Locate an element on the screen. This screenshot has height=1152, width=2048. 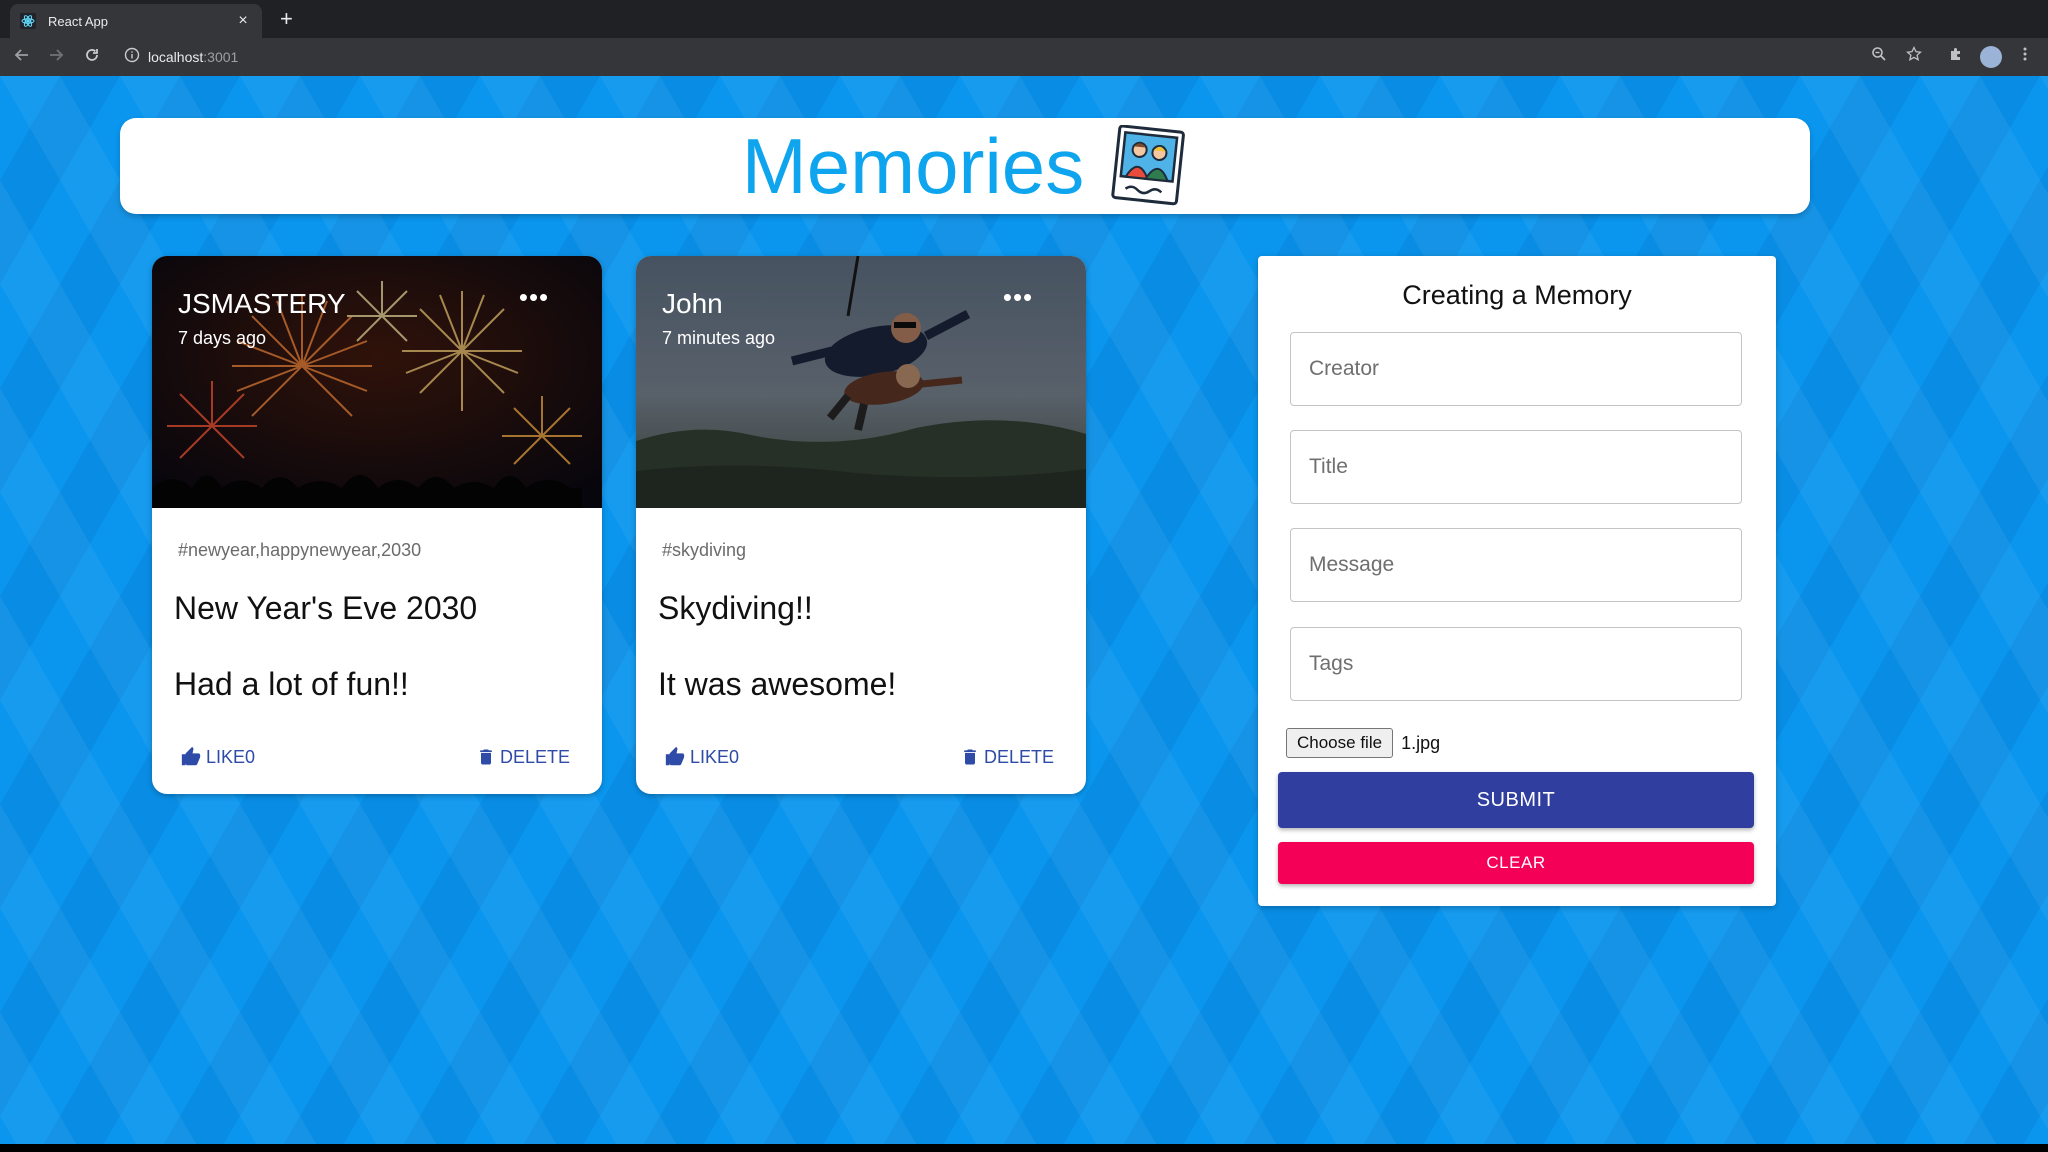
profile-avatar is located at coordinates (1991, 57).